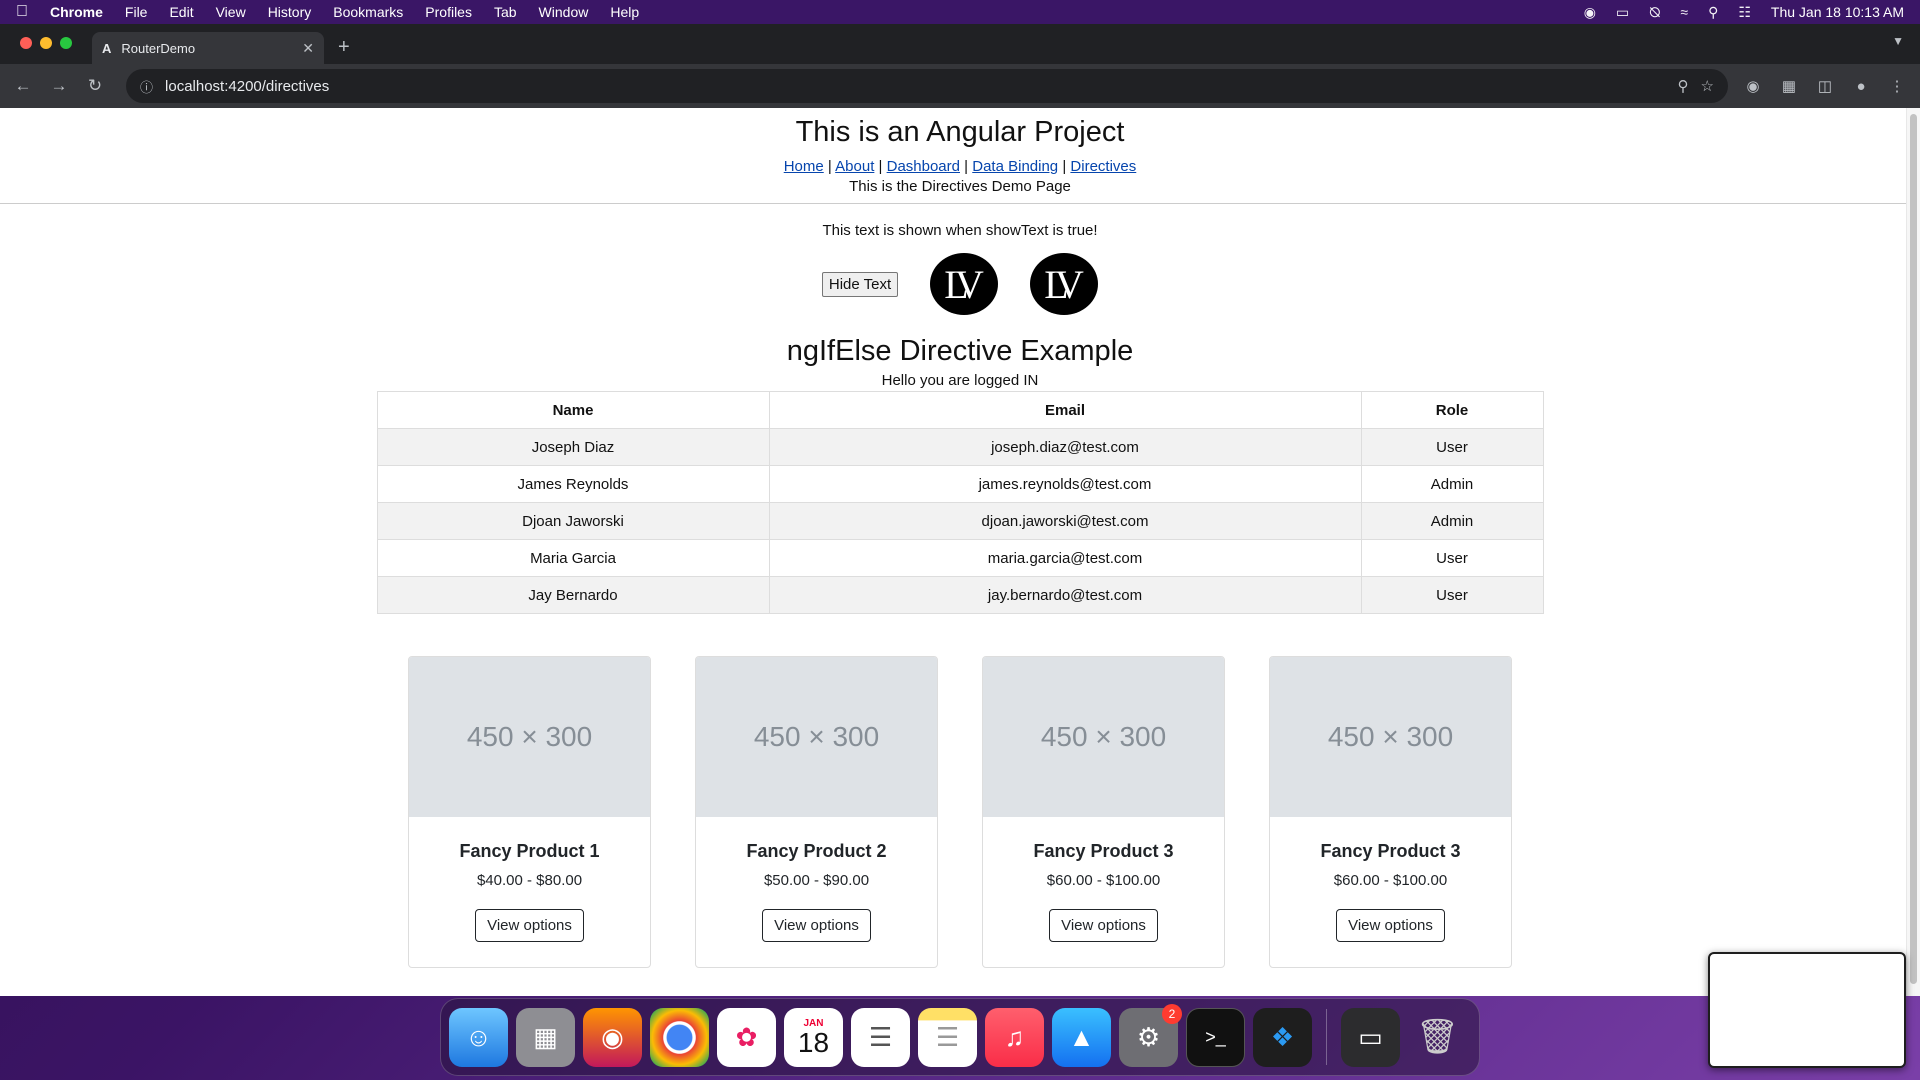  Describe the element at coordinates (1753, 86) in the screenshot. I see `camera-extension-icon: ◉` at that location.